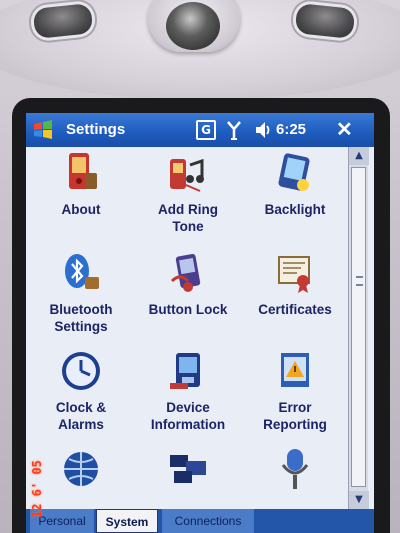 The image size is (400, 533). What do you see at coordinates (295, 391) in the screenshot?
I see `settings-item-error-reporting: Error Reporting` at bounding box center [295, 391].